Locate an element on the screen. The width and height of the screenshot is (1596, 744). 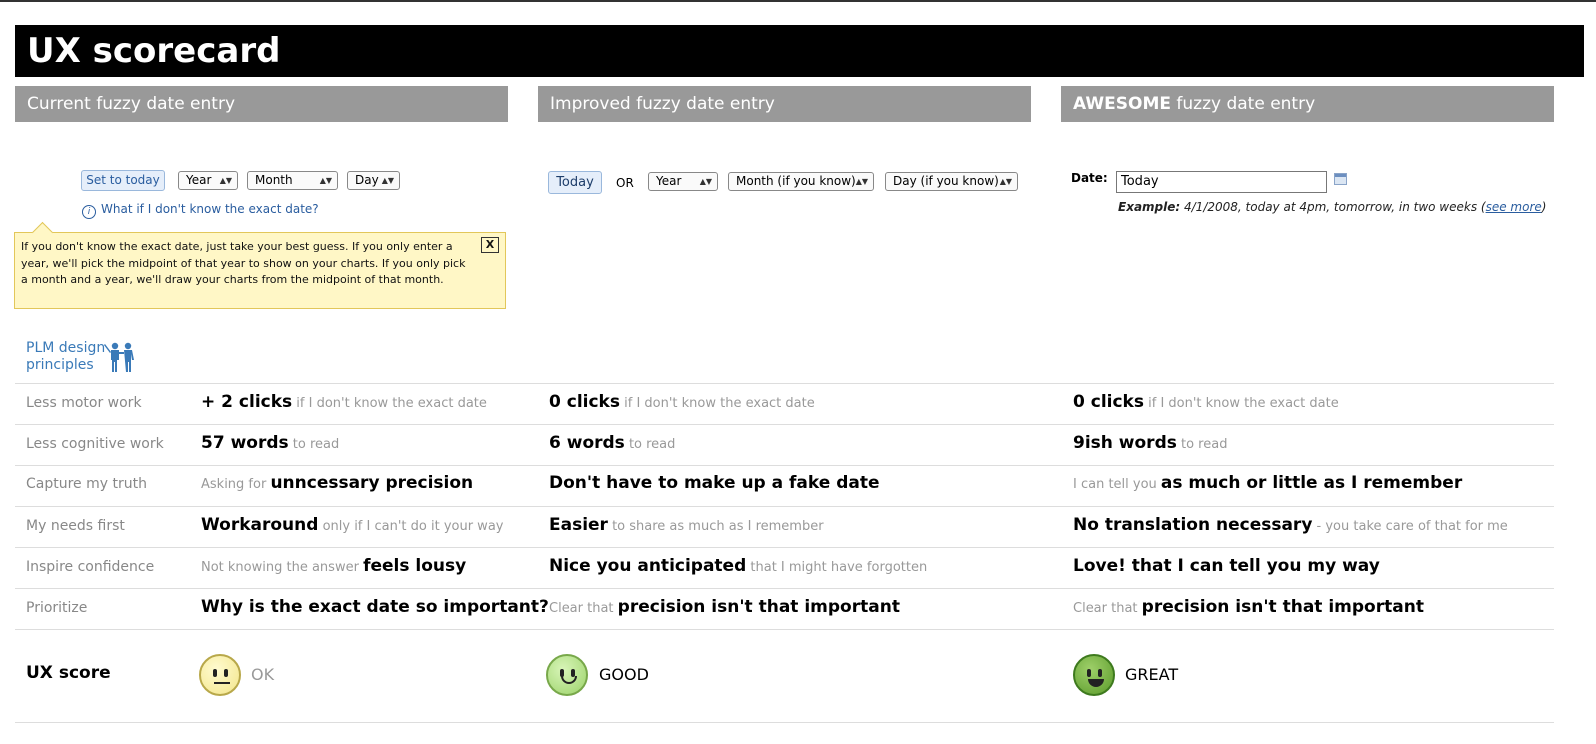
row-label: Less cognitive work is located at coordinates (95, 444).